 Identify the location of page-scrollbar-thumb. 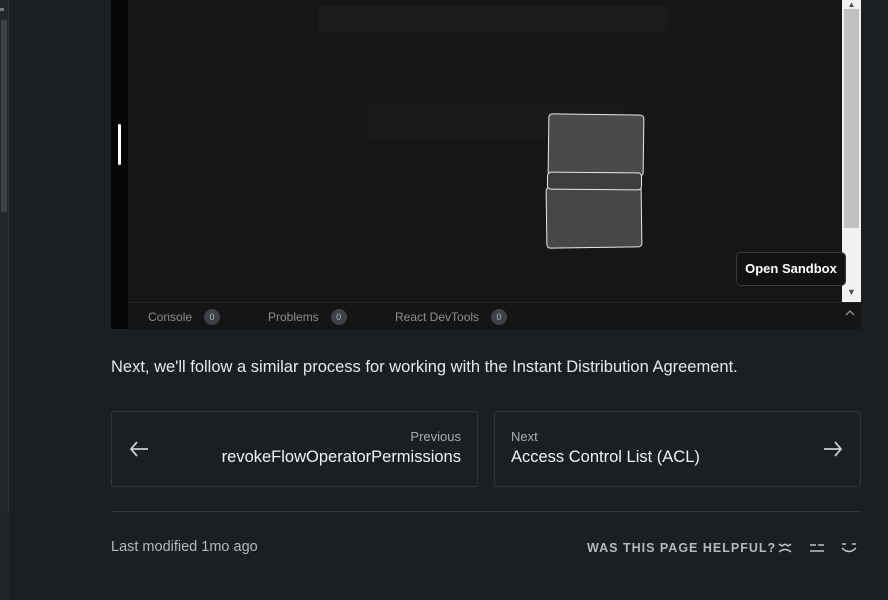
(4, 116).